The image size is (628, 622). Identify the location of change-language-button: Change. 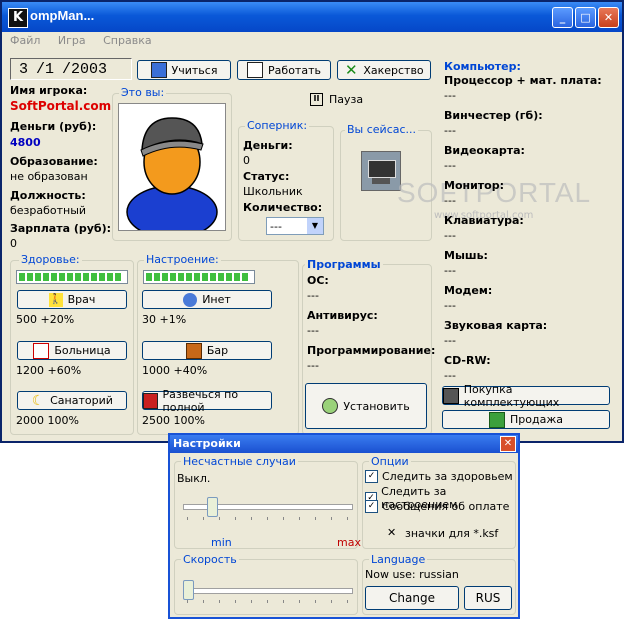
(412, 598).